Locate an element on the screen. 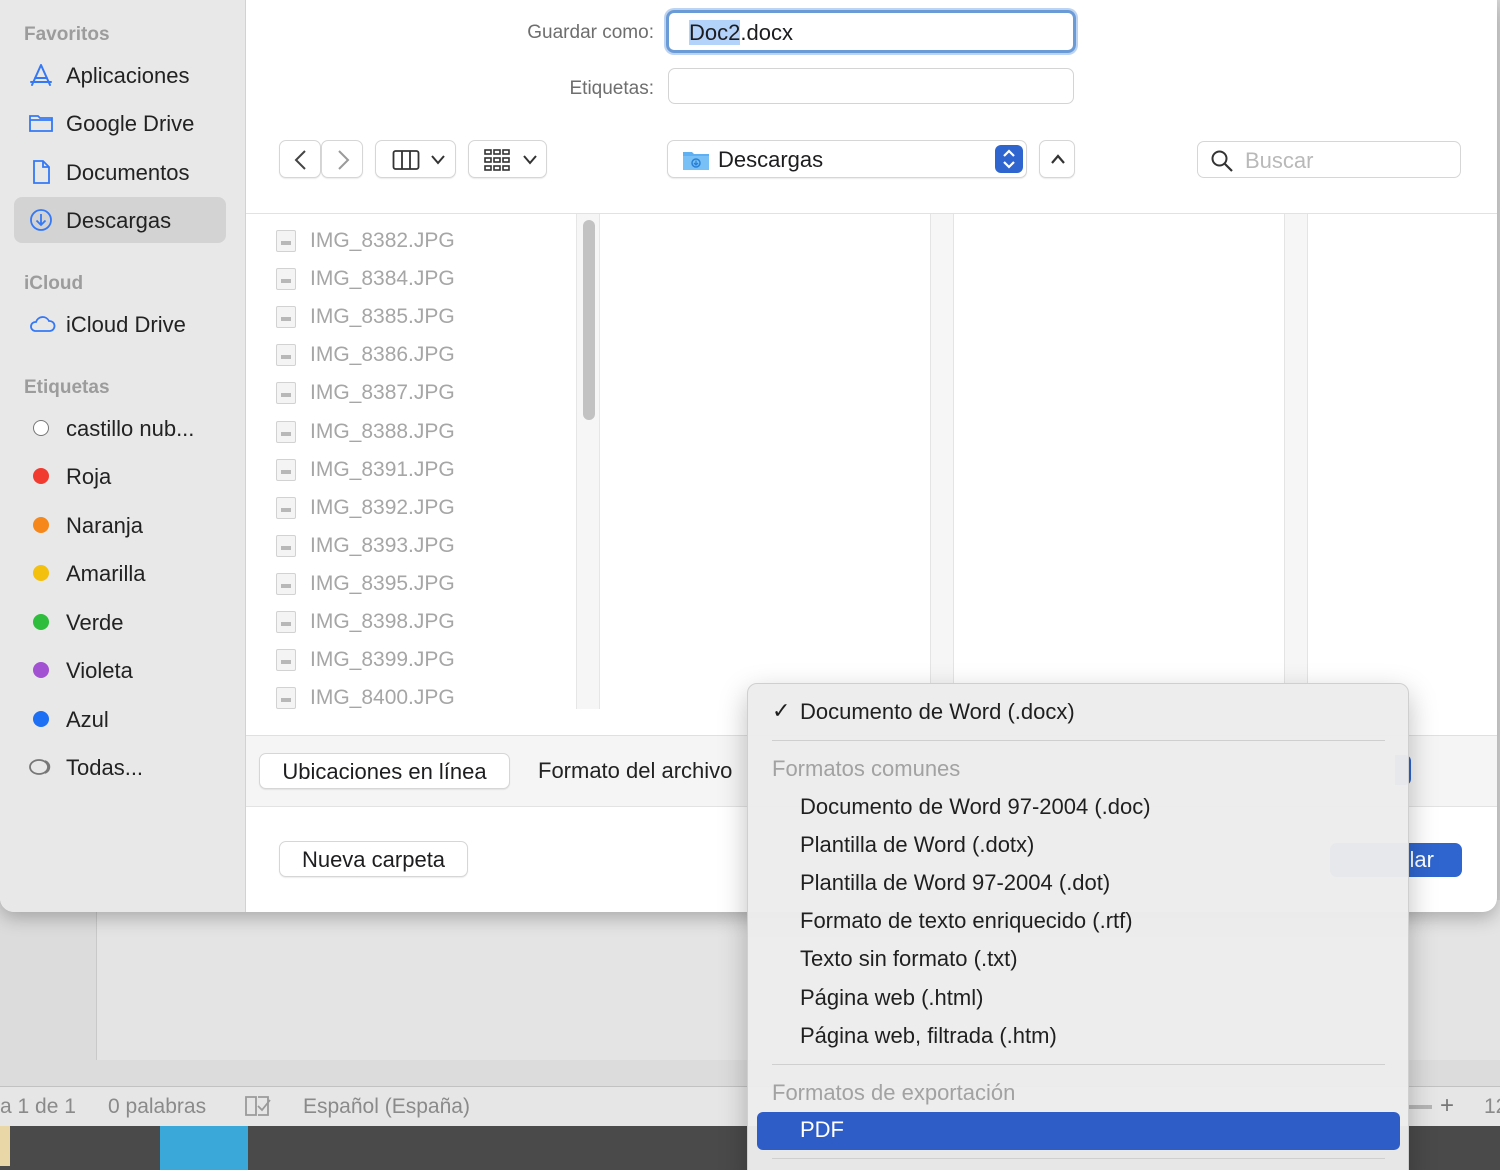 The width and height of the screenshot is (1500, 1170). button-label: Ubicaciones en línea is located at coordinates (384, 771).